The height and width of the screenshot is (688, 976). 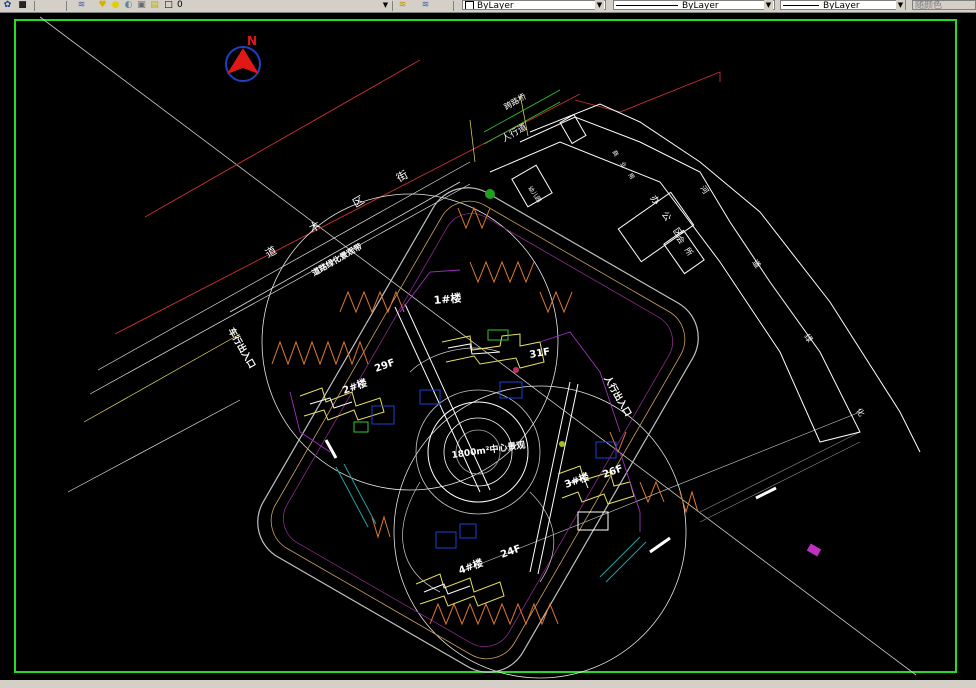 I want to click on plotstyle-control-dropdown: 随颜色, so click(x=944, y=5).